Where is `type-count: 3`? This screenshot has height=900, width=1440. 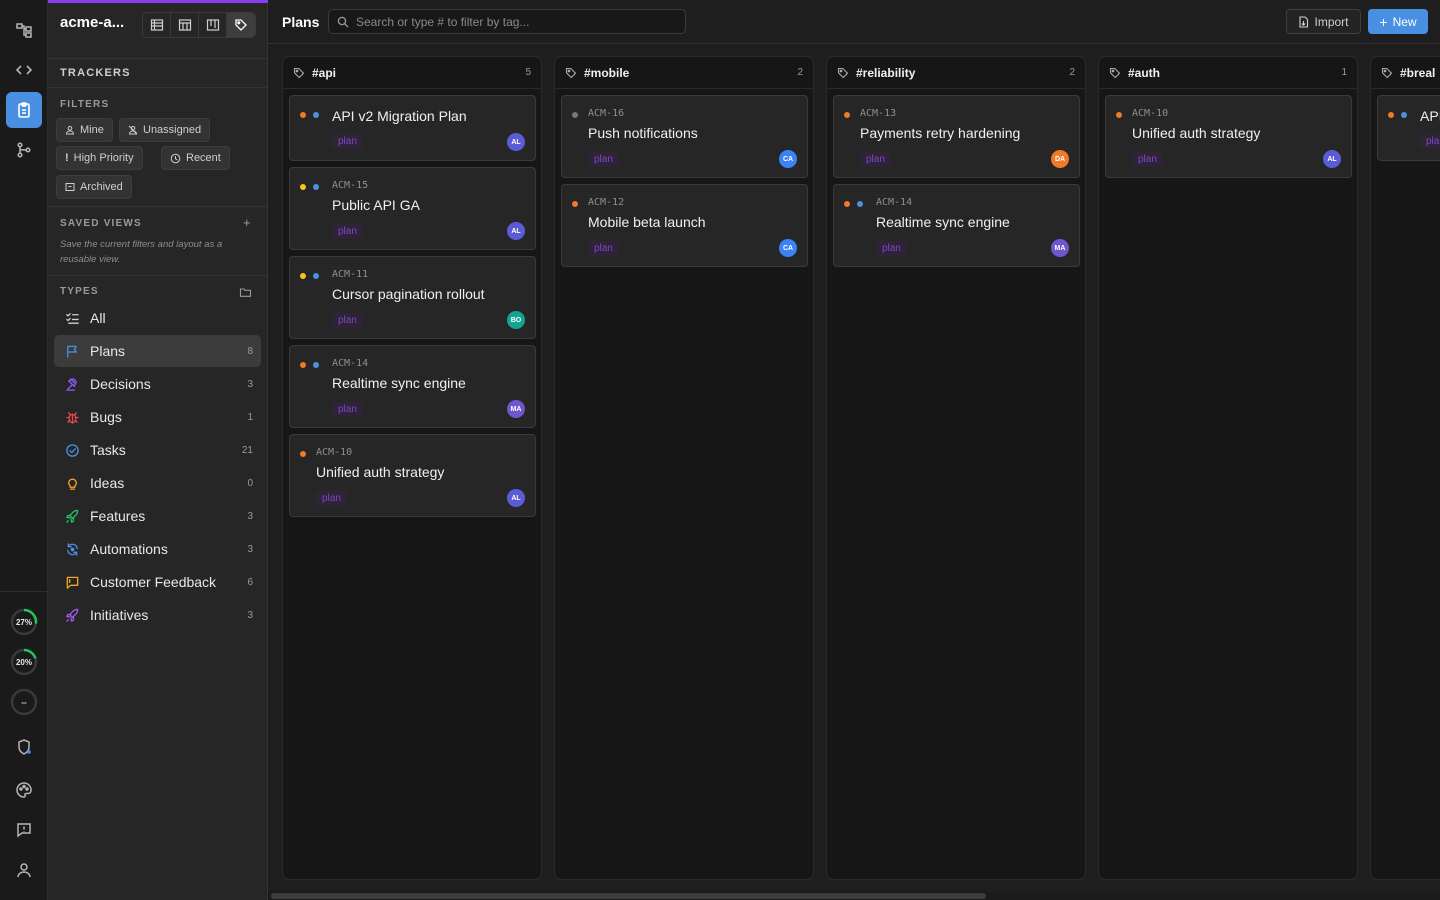
type-count: 3 is located at coordinates (250, 384).